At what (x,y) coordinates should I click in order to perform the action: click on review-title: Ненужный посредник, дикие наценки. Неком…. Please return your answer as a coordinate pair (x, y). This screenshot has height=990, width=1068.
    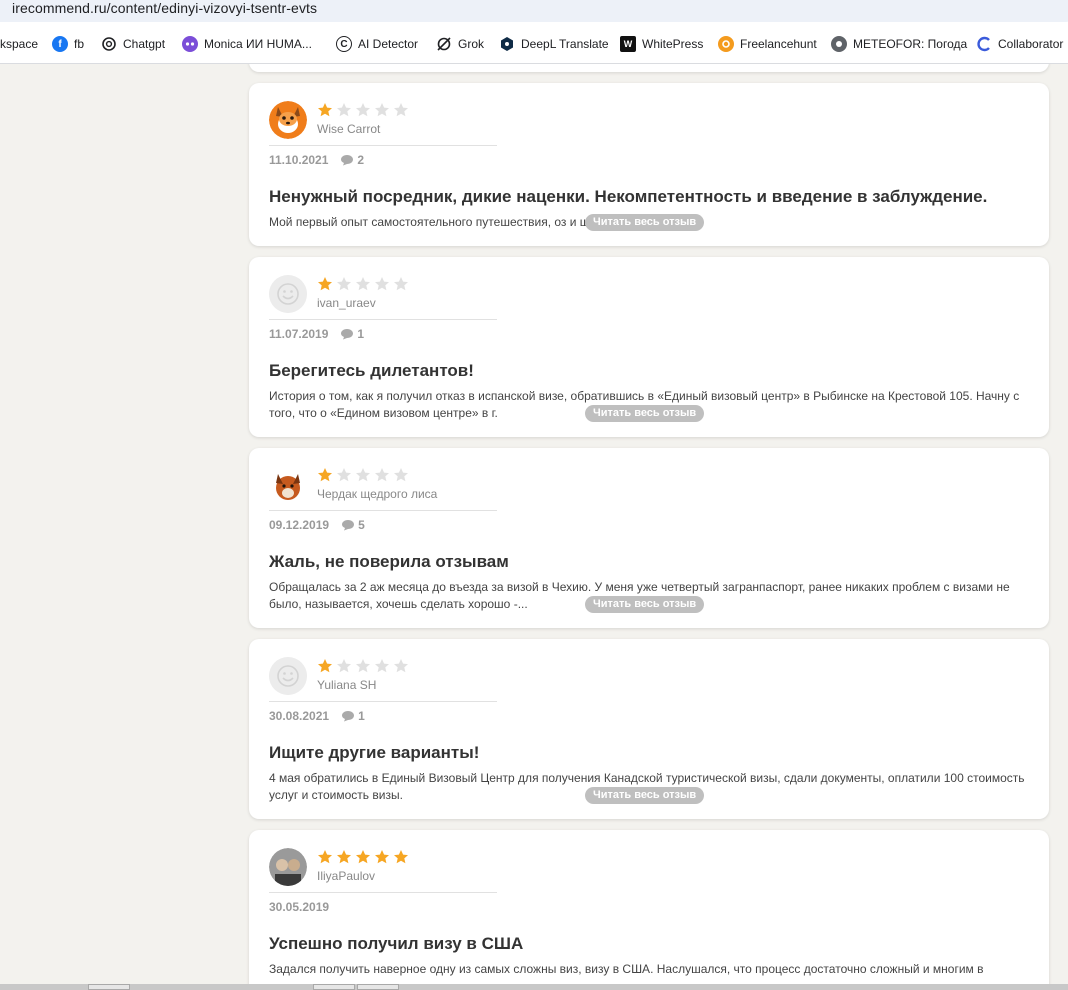
    Looking at the image, I should click on (628, 197).